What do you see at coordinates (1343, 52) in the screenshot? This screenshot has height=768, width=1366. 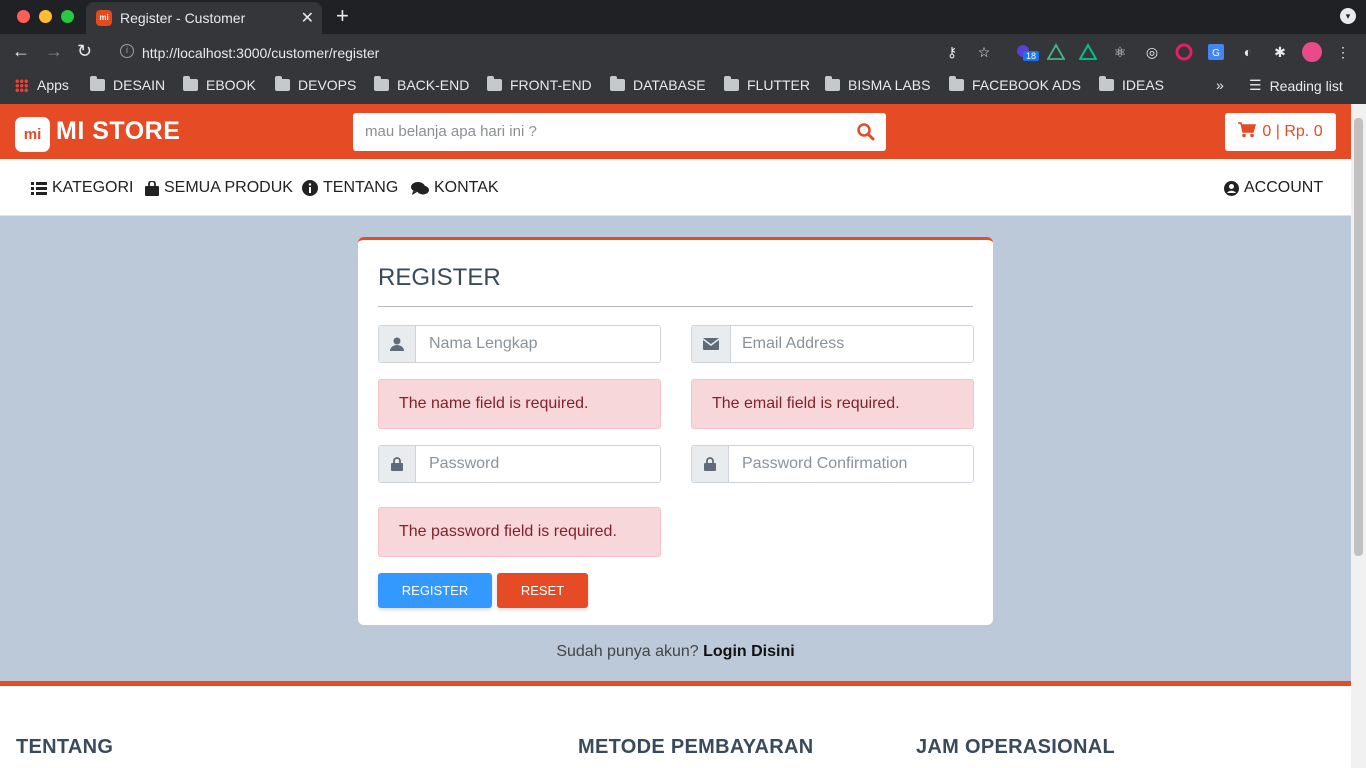 I see `browser-menu-icon: ⋮` at bounding box center [1343, 52].